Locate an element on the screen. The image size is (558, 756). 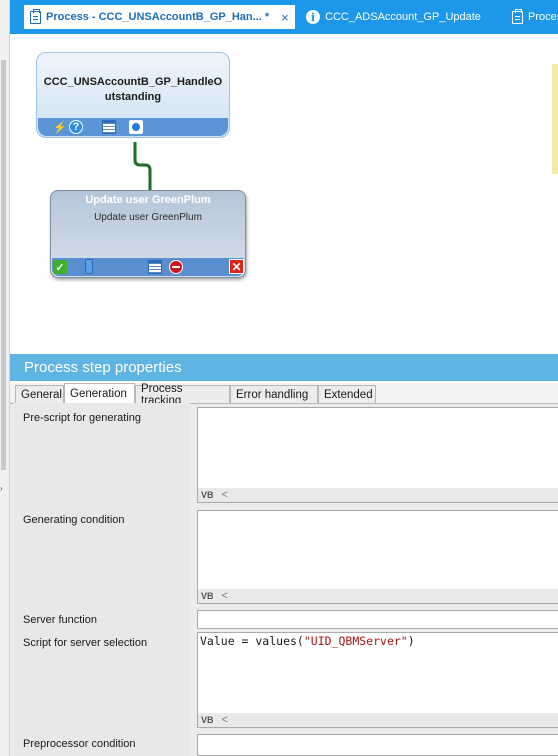
left-panel-strip: › is located at coordinates (5, 378).